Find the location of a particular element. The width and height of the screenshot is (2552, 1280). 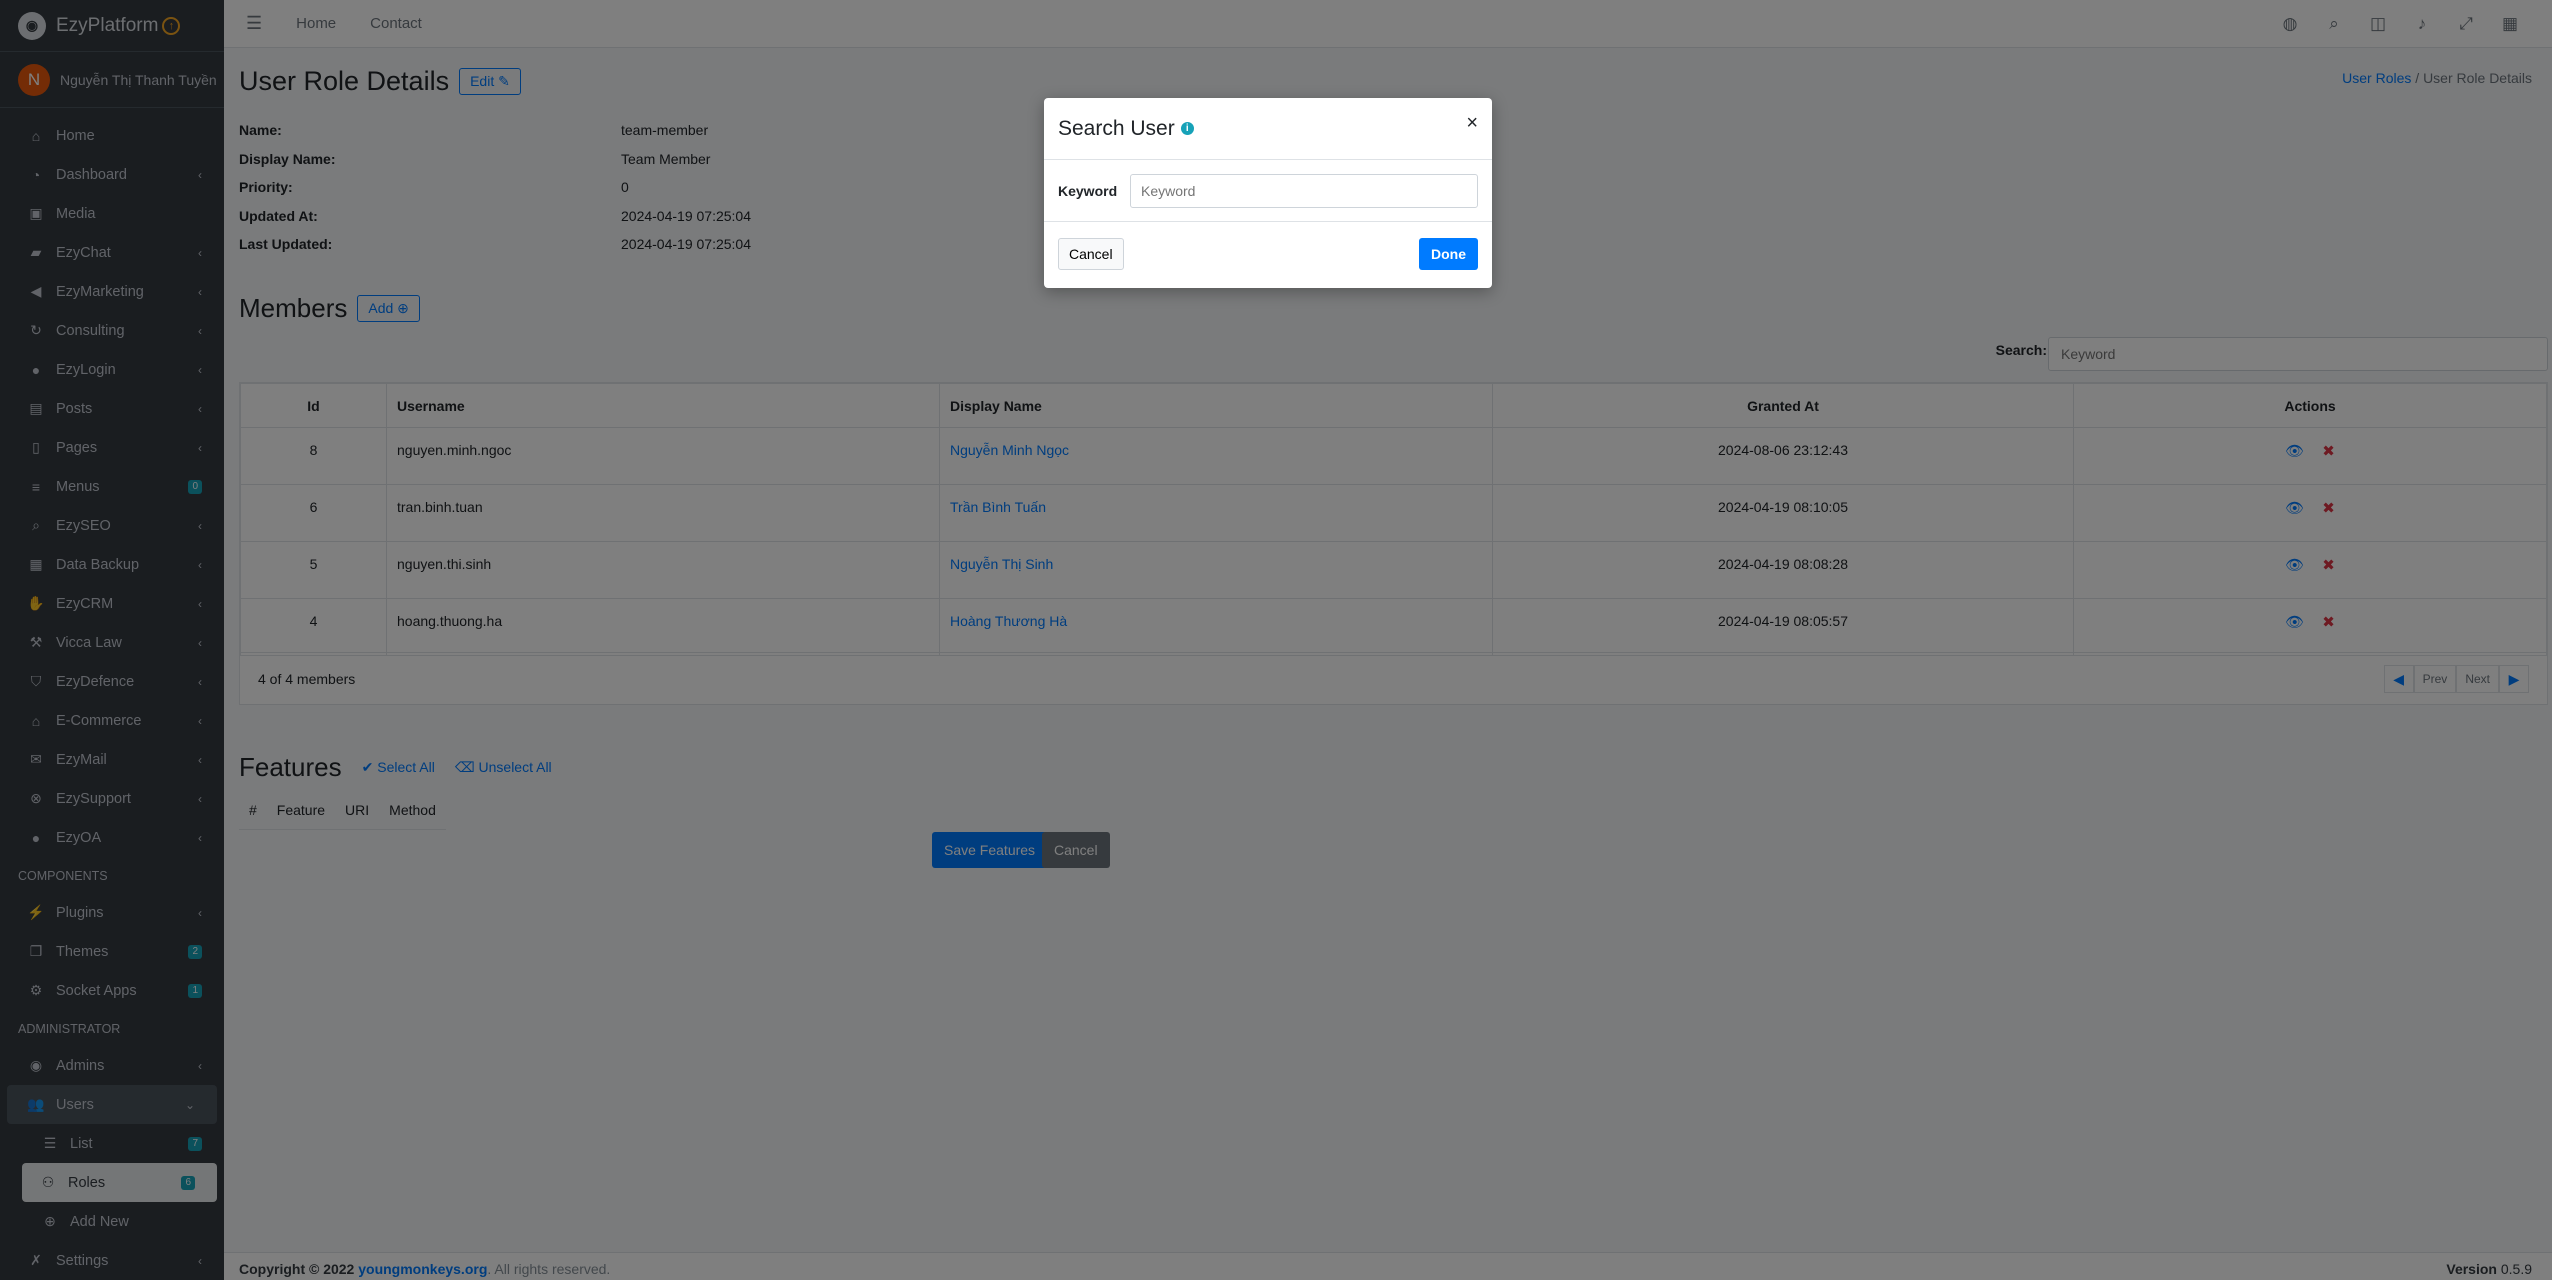

close-icon: × is located at coordinates (1472, 123).